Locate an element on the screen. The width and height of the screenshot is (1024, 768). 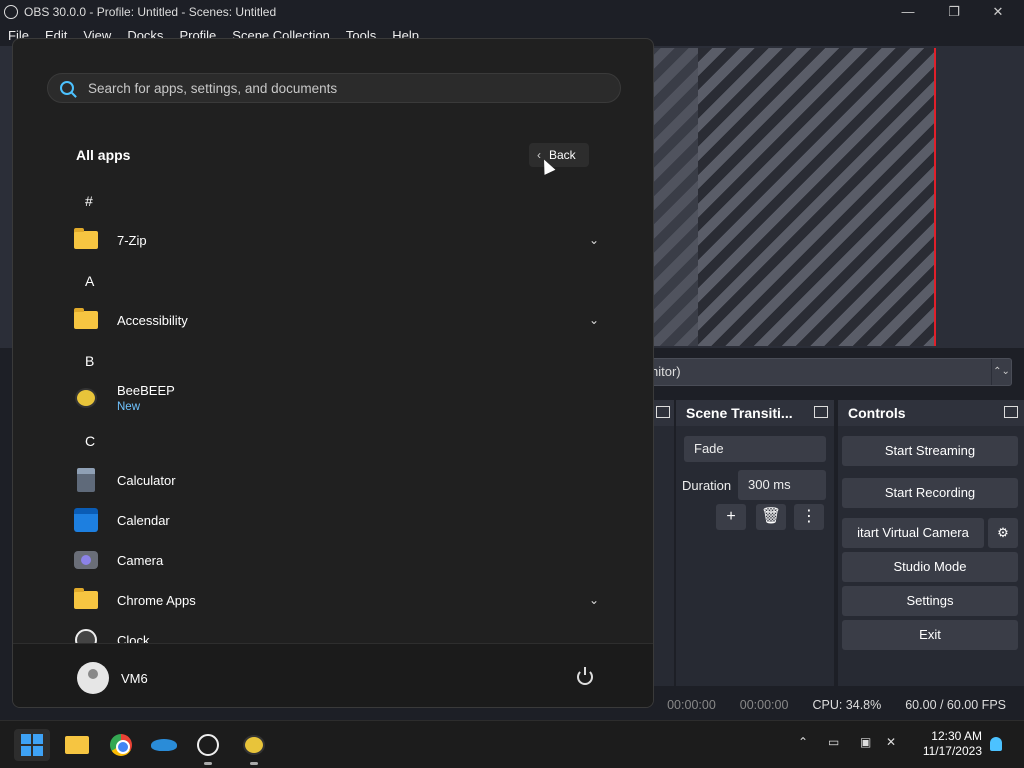
letter-header: B is located at coordinates (89, 361).